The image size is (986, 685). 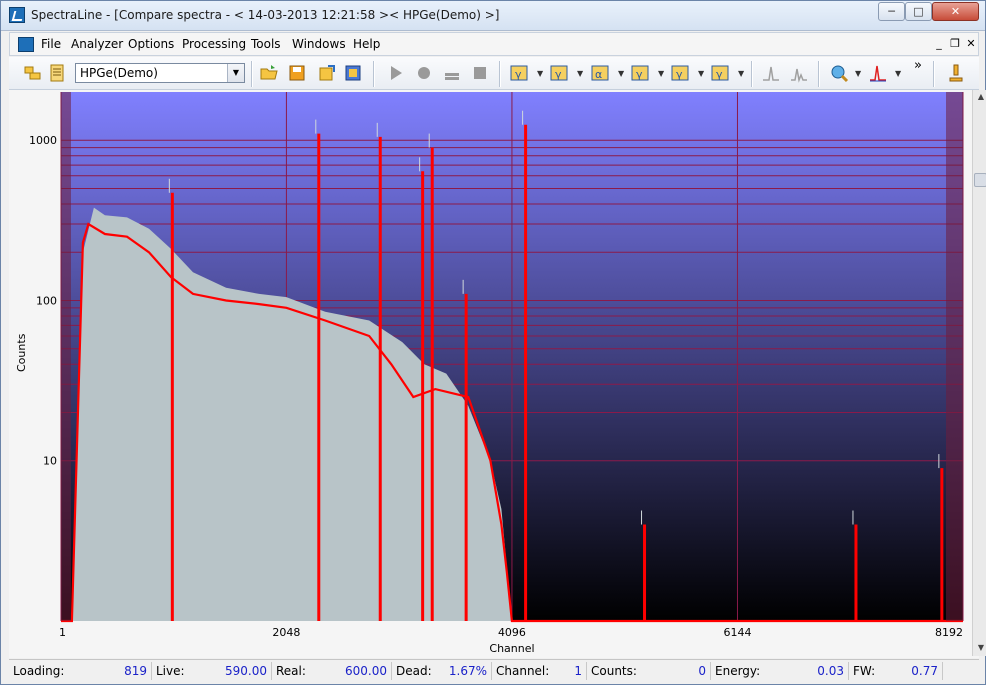 I want to click on play-icon, so click(x=396, y=73).